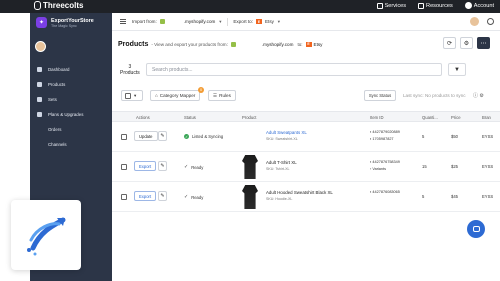 This screenshot has width=500, height=281. I want to click on sidebar-item-products: Products, so click(71, 84).